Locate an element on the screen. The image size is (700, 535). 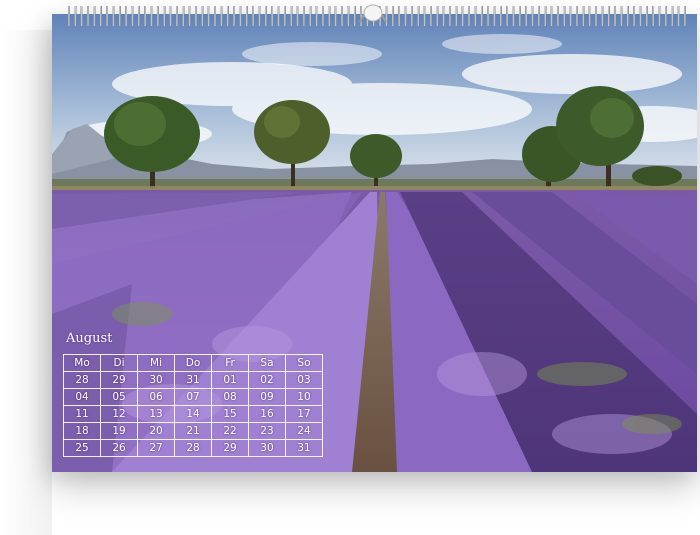
weekday-label: Do is located at coordinates (193, 363).